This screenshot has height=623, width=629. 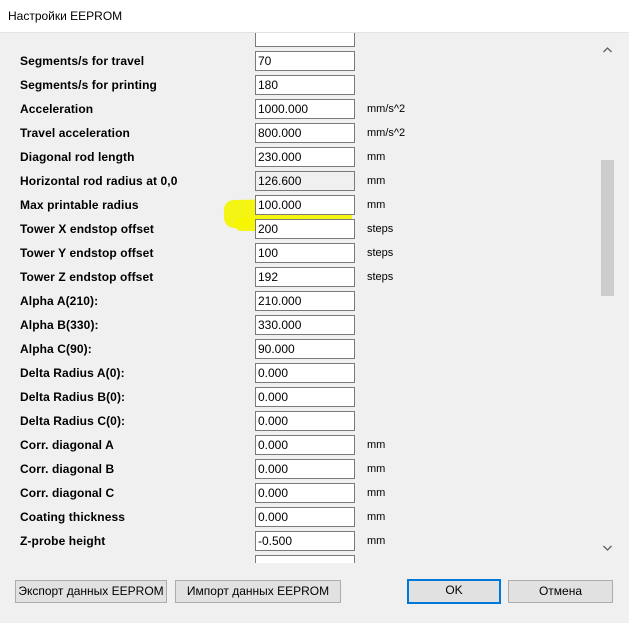 What do you see at coordinates (305, 349) in the screenshot?
I see `setting-input: 90.000` at bounding box center [305, 349].